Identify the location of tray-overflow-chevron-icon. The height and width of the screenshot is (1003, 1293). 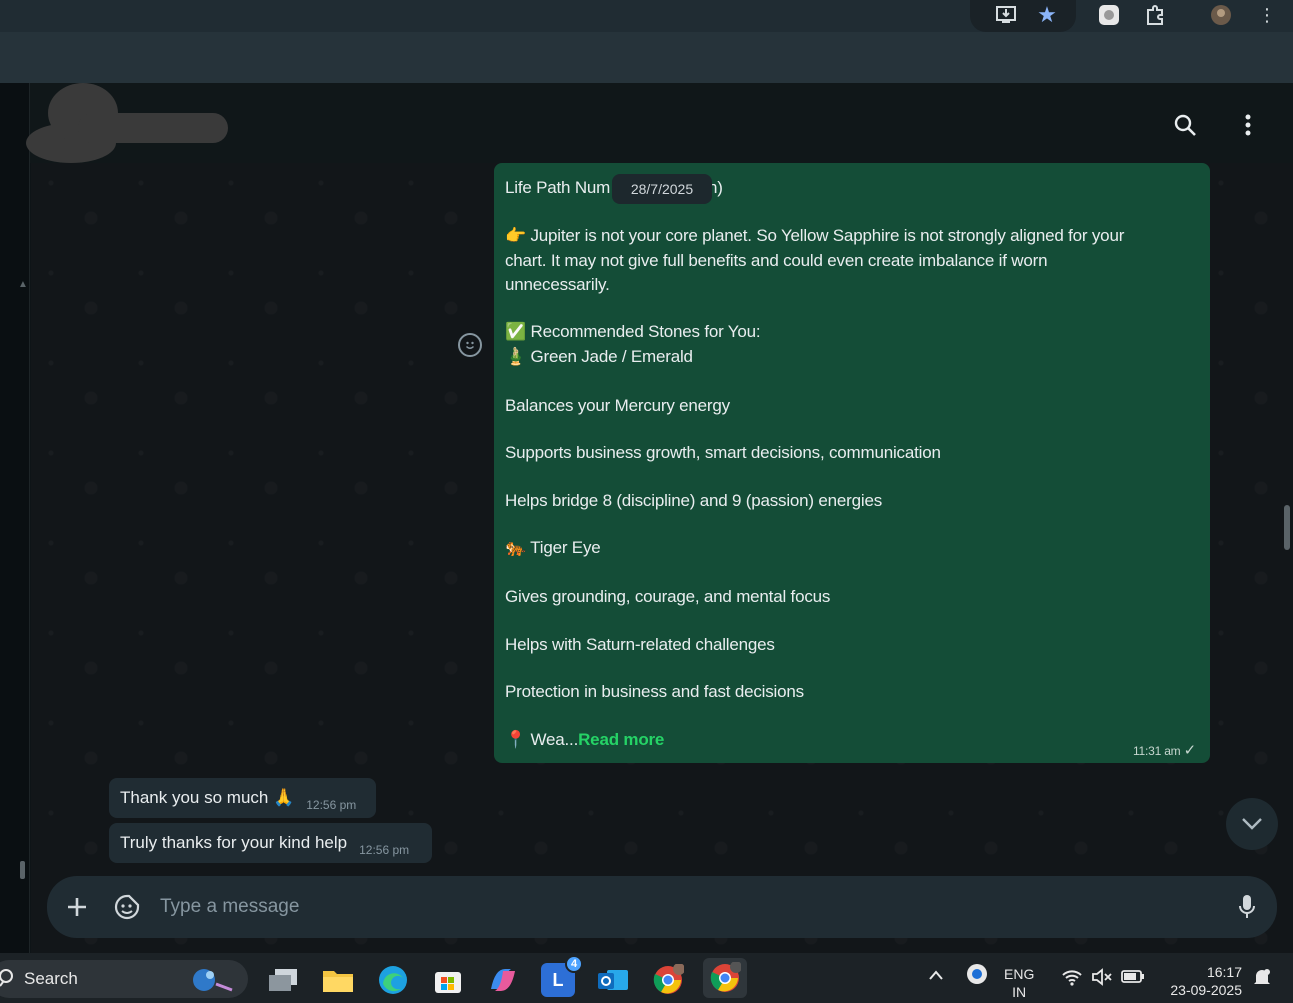
(936, 976).